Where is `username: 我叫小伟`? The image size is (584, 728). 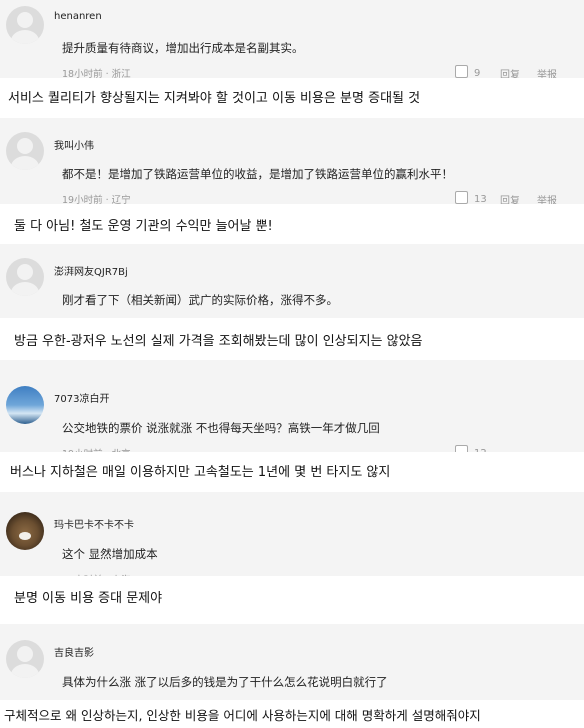 username: 我叫小伟 is located at coordinates (74, 144).